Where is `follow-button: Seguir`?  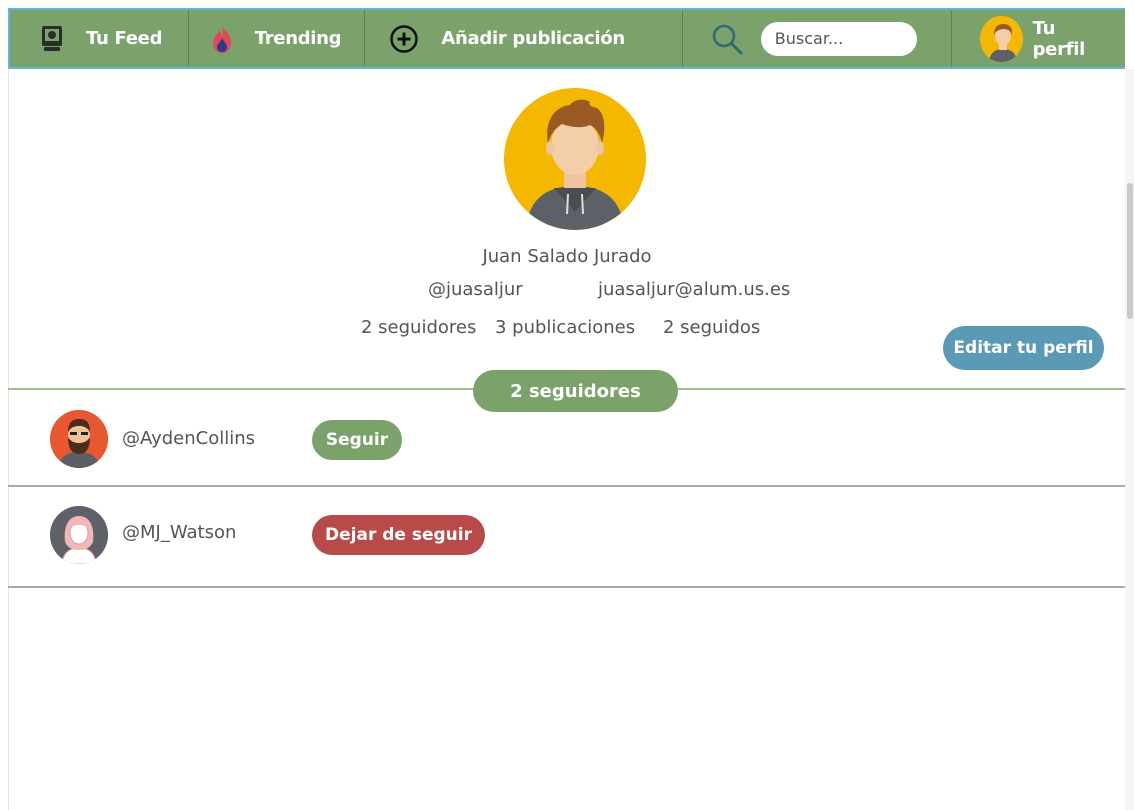 follow-button: Seguir is located at coordinates (357, 440).